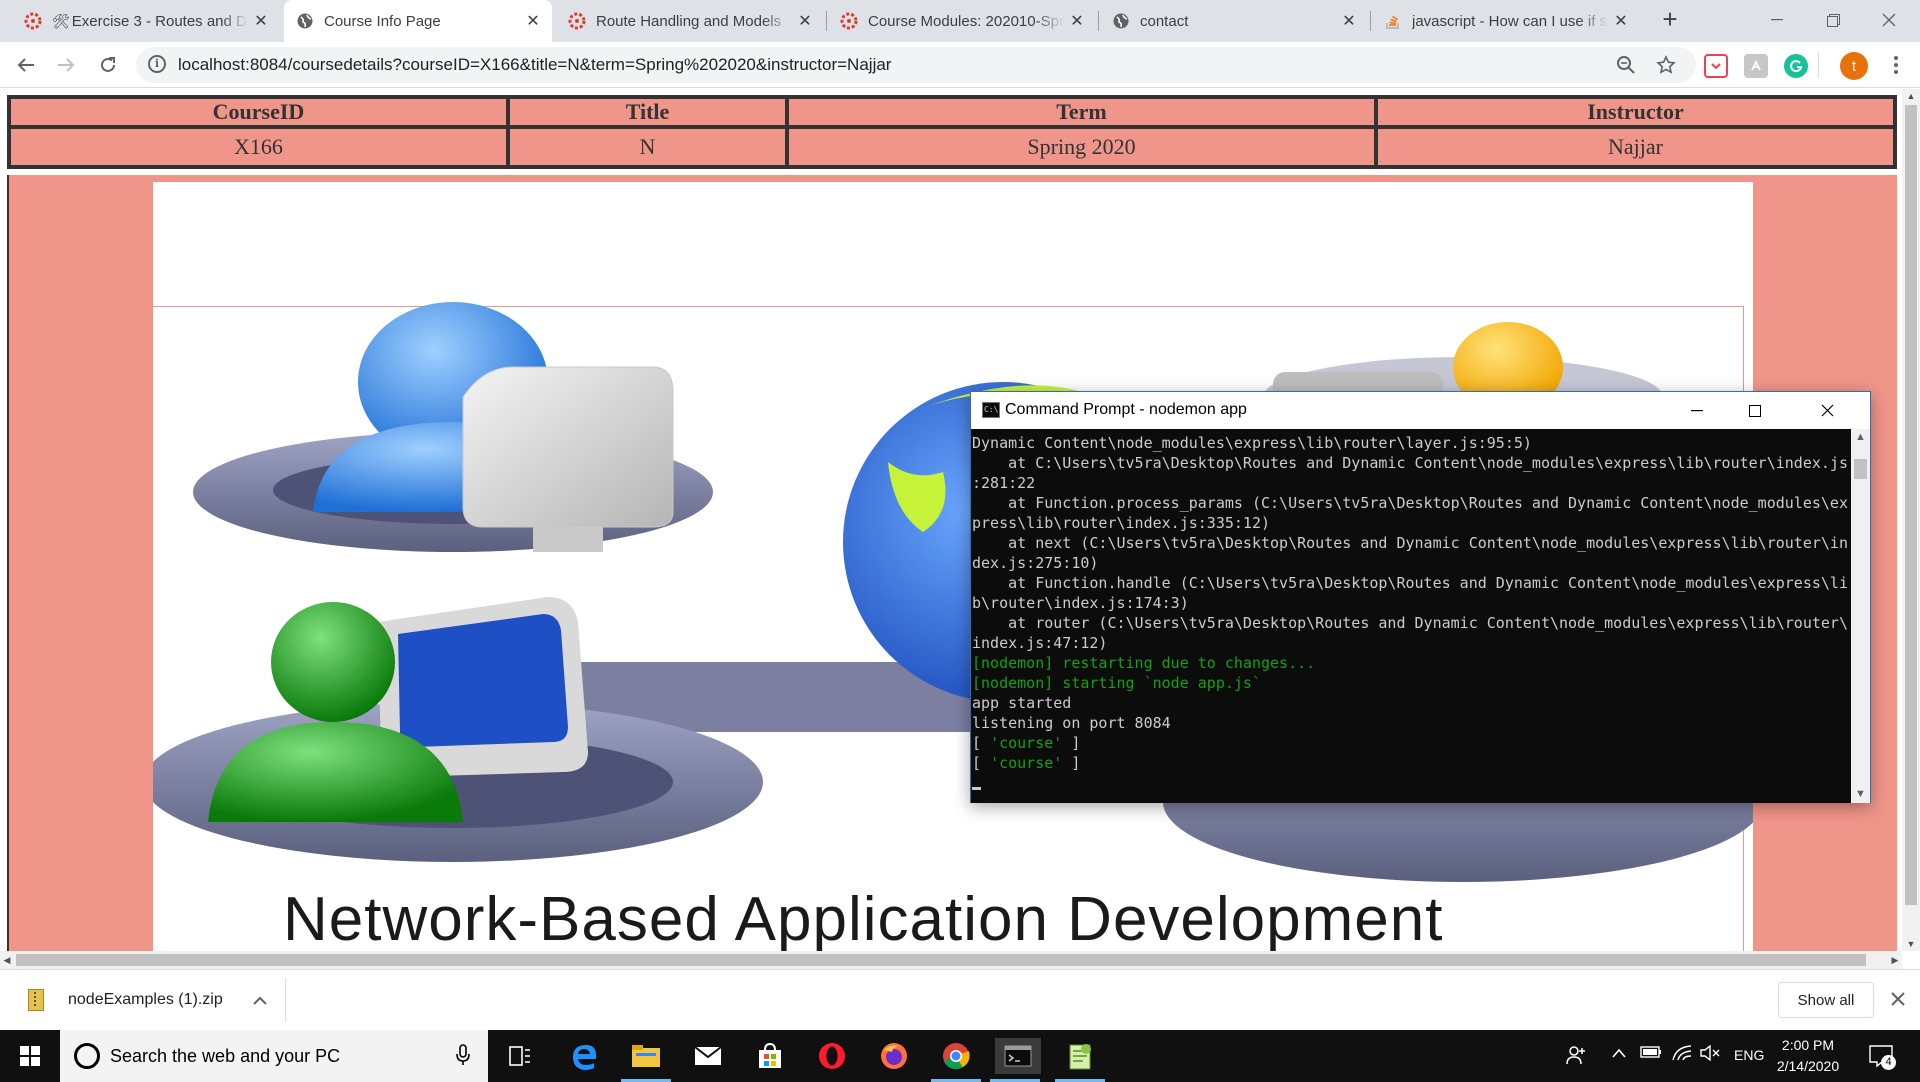 The height and width of the screenshot is (1082, 1920). What do you see at coordinates (1411, 783) in the screenshot?
I see `console-cursor-line` at bounding box center [1411, 783].